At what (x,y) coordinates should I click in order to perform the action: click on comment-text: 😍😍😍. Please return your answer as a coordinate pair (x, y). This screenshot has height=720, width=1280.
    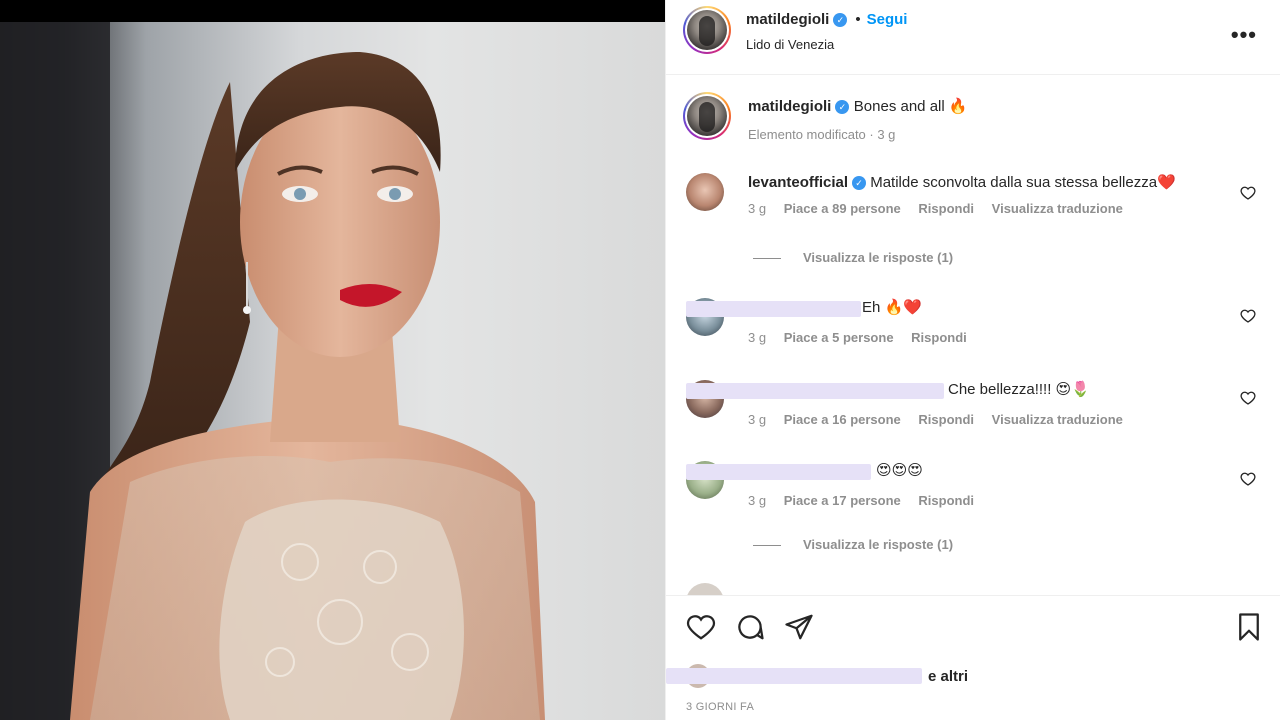
    Looking at the image, I should click on (899, 470).